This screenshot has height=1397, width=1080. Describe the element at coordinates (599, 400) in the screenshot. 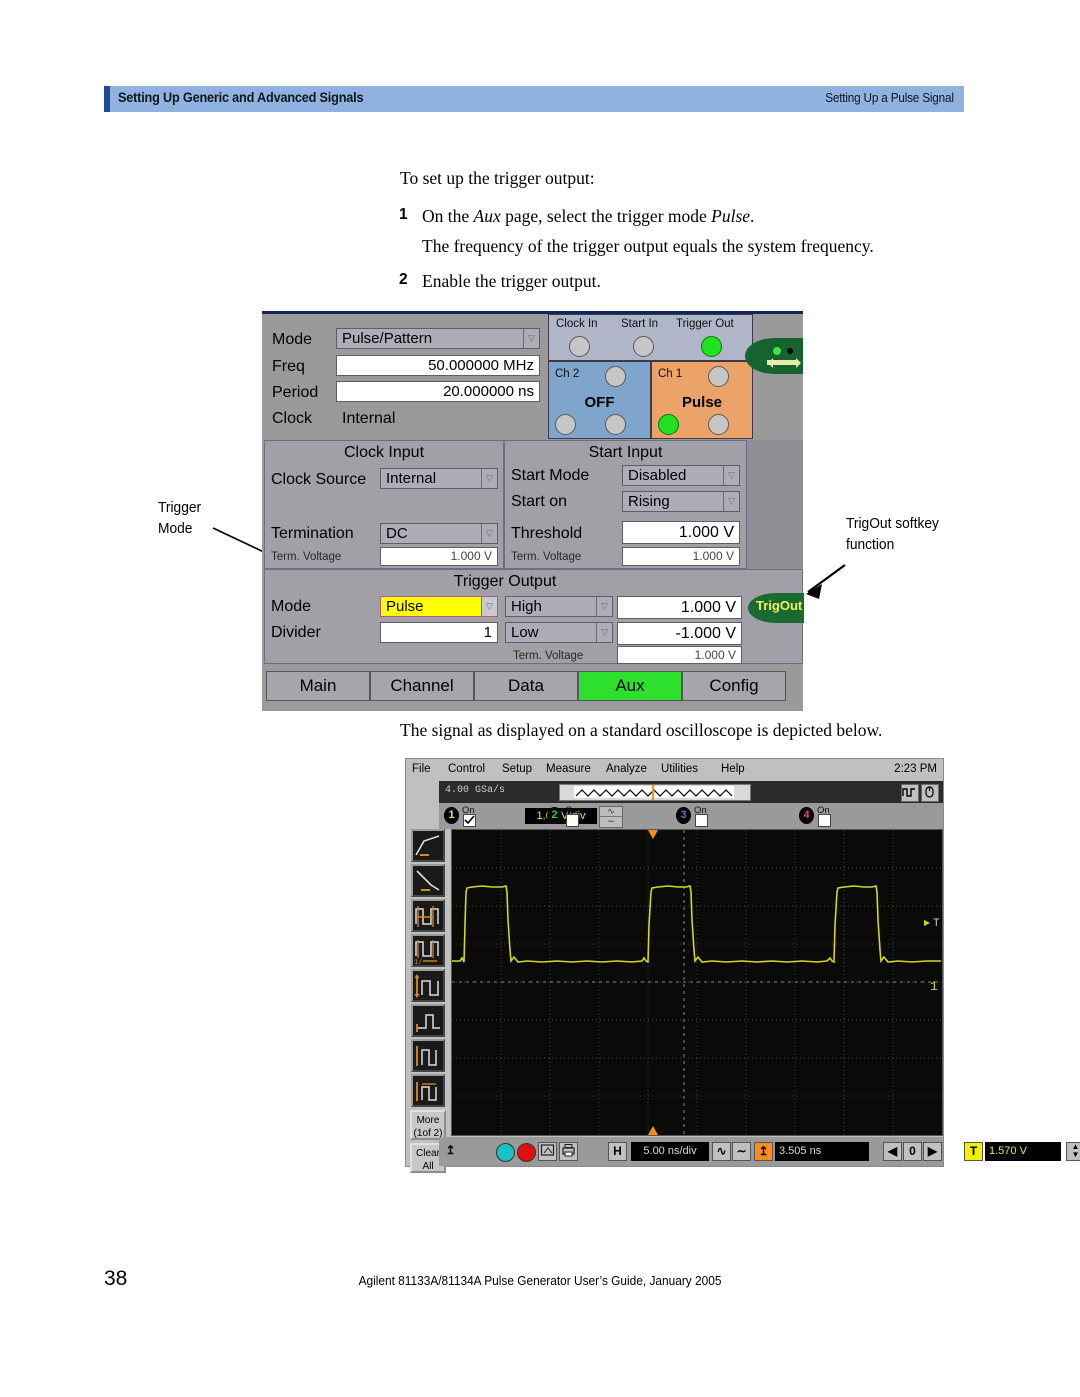

I see `channel-2-panel: Ch 2 OFF` at that location.